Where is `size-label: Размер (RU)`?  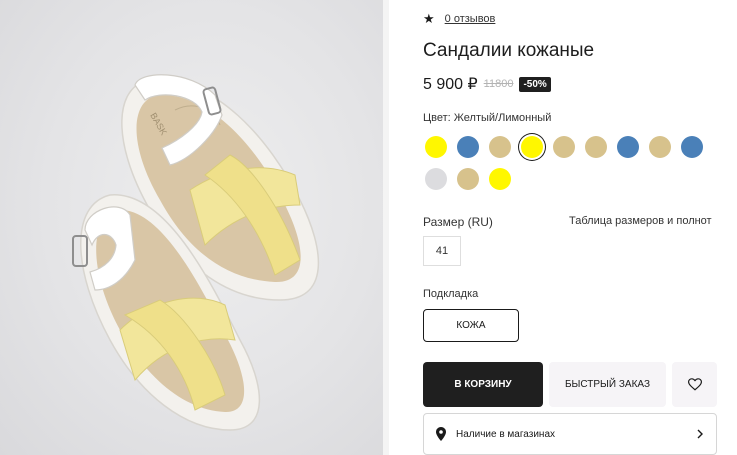
size-label: Размер (RU) is located at coordinates (458, 222).